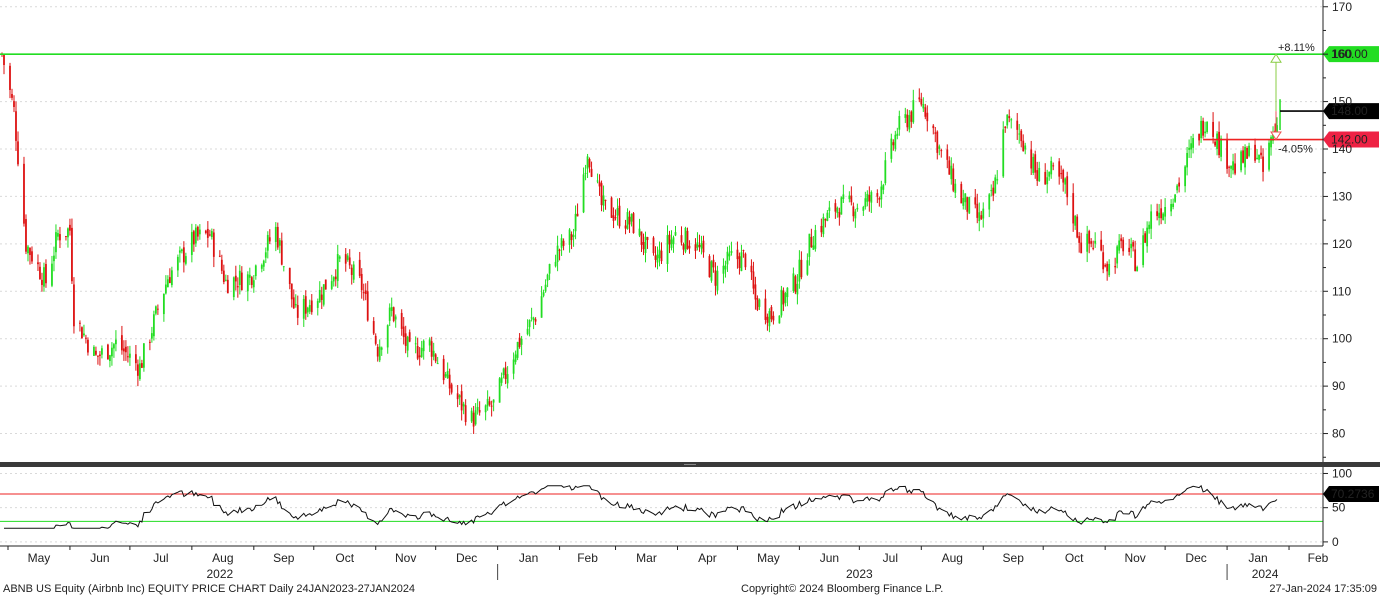 The width and height of the screenshot is (1380, 599). I want to click on x-month-label: Sep, so click(284, 558).